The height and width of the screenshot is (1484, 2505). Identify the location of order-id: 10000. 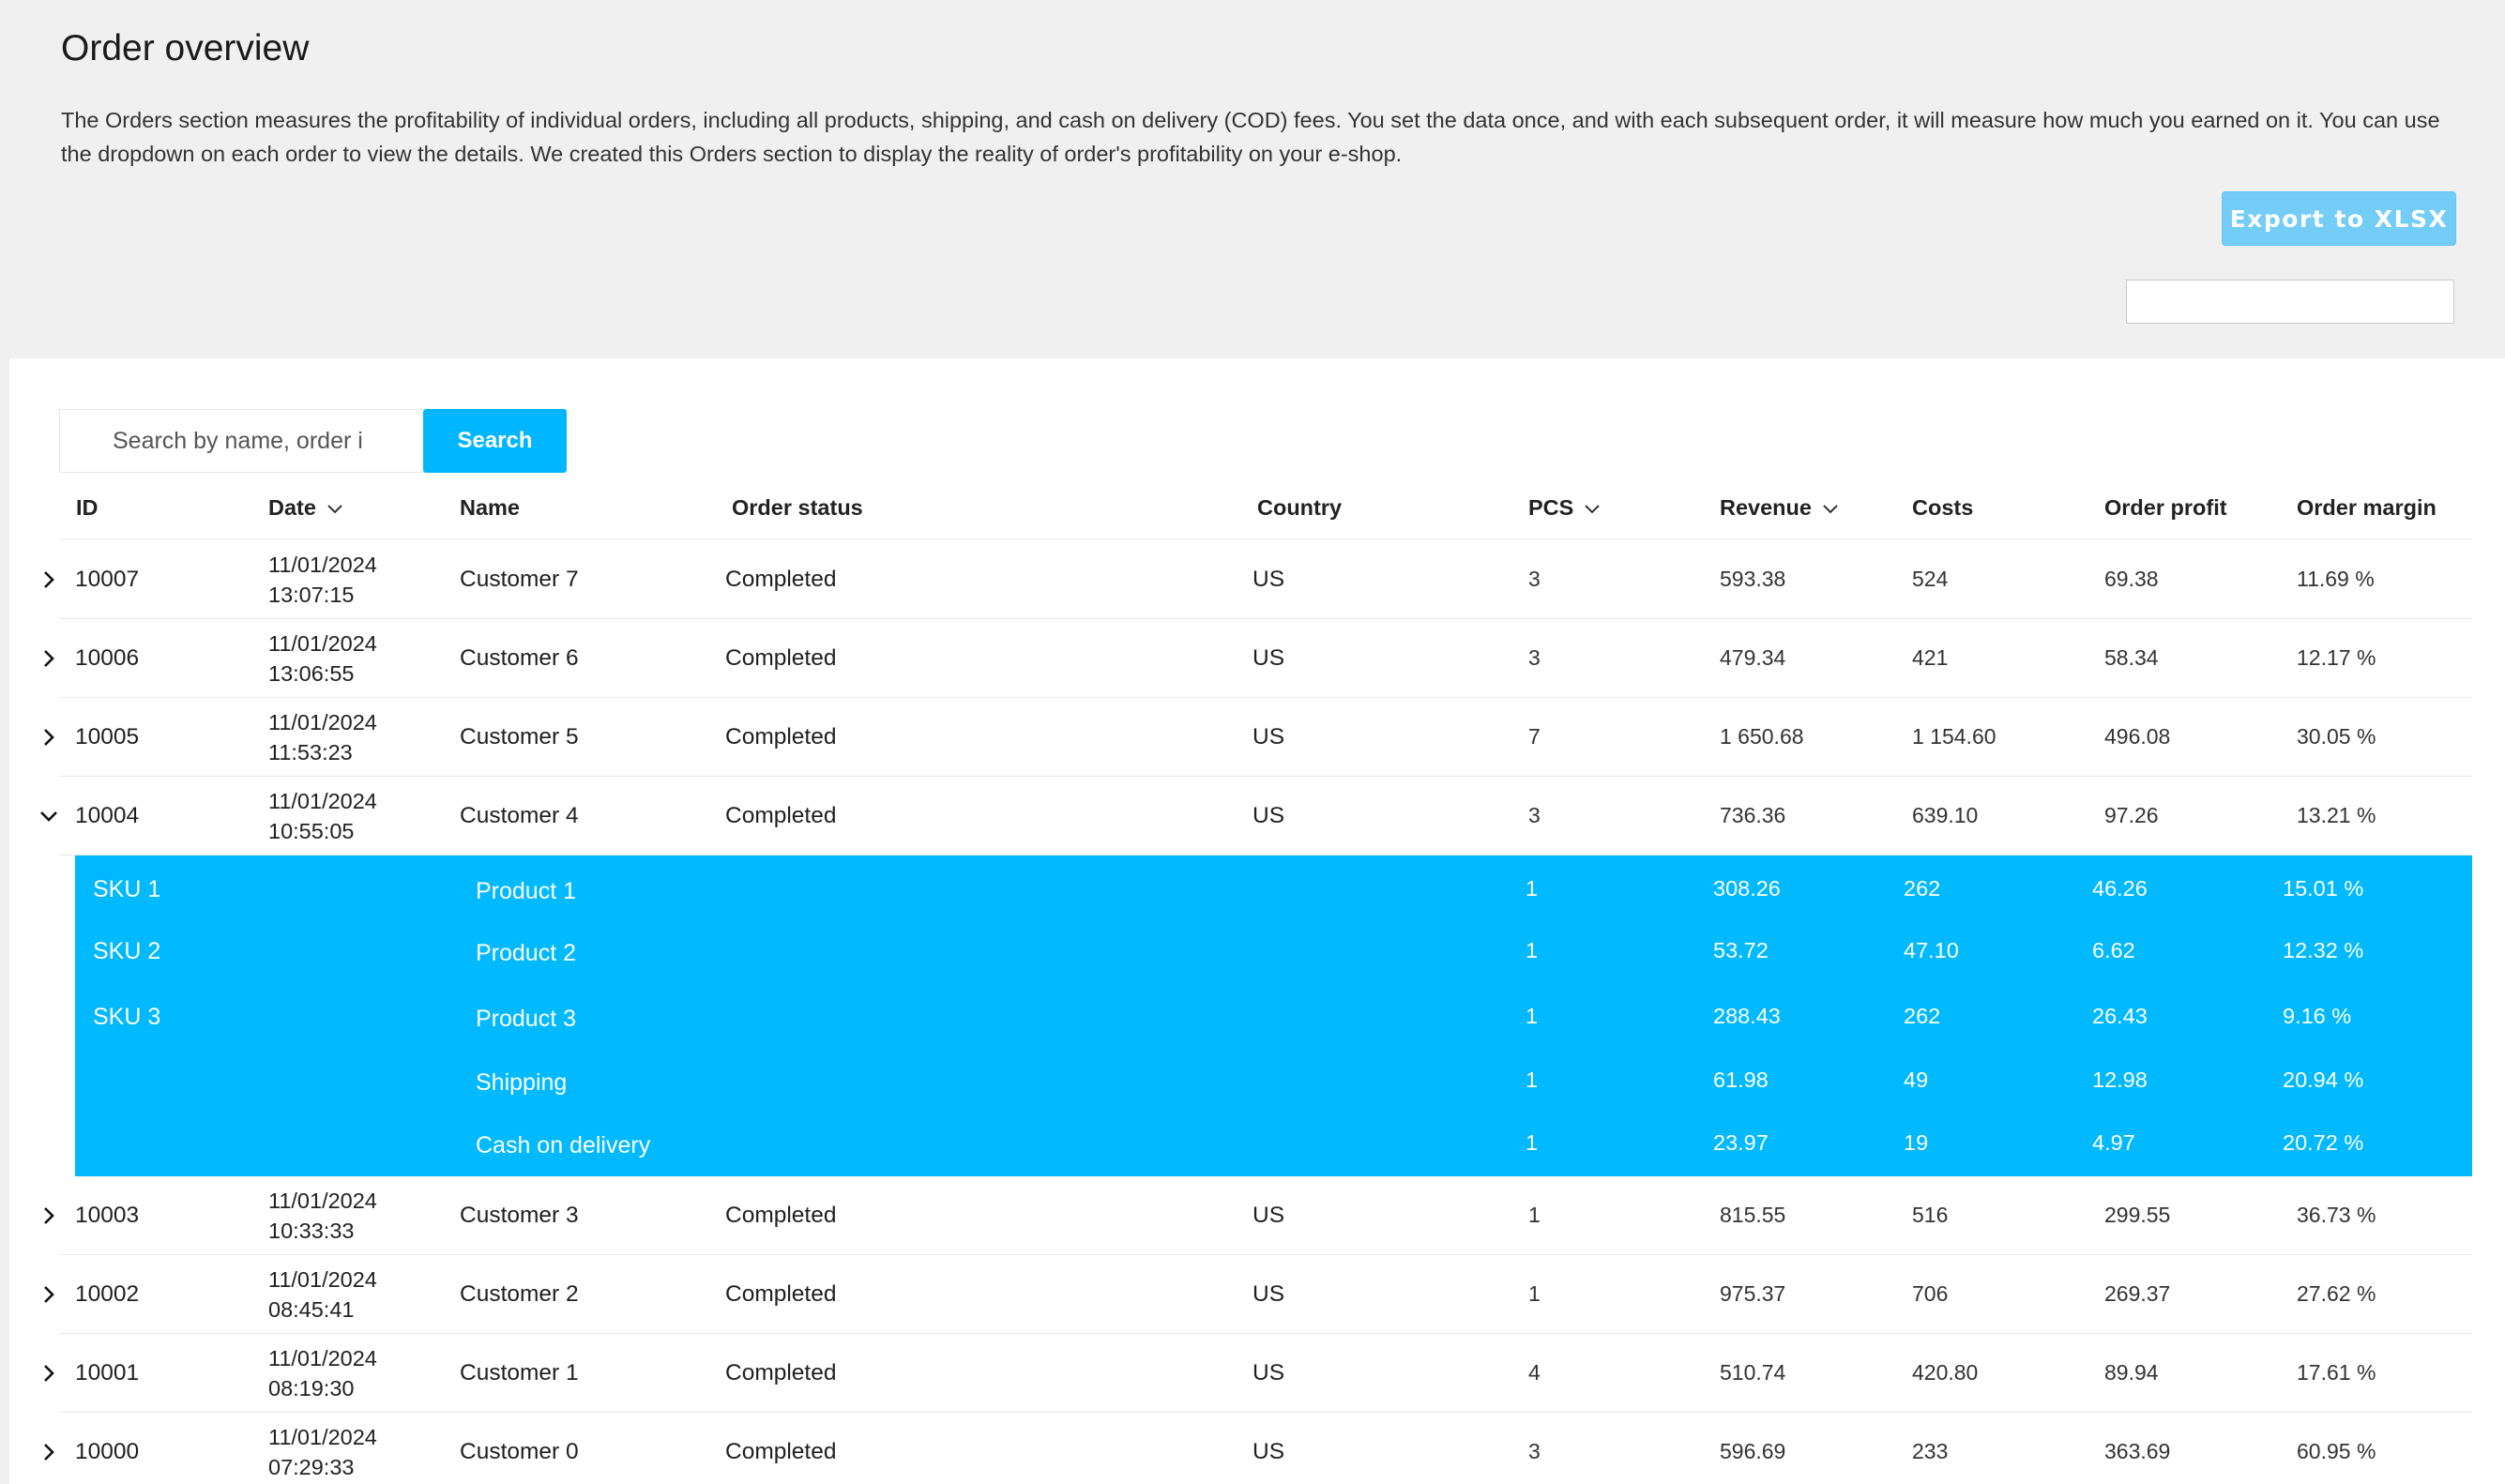
(107, 1452).